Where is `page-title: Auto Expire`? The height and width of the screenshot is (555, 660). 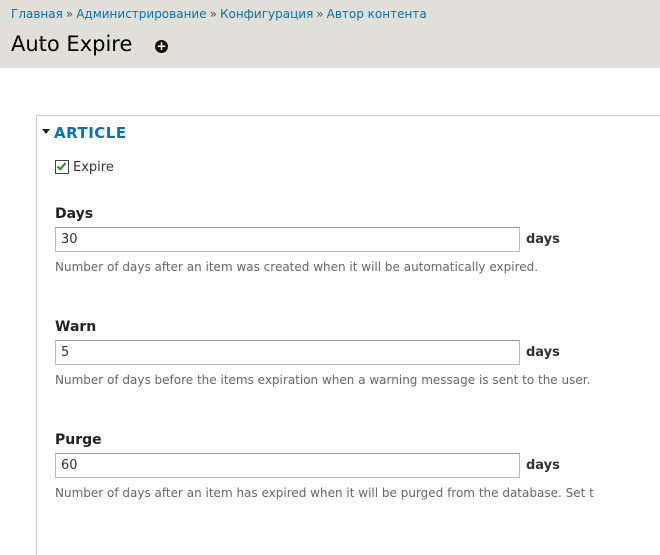 page-title: Auto Expire is located at coordinates (72, 44).